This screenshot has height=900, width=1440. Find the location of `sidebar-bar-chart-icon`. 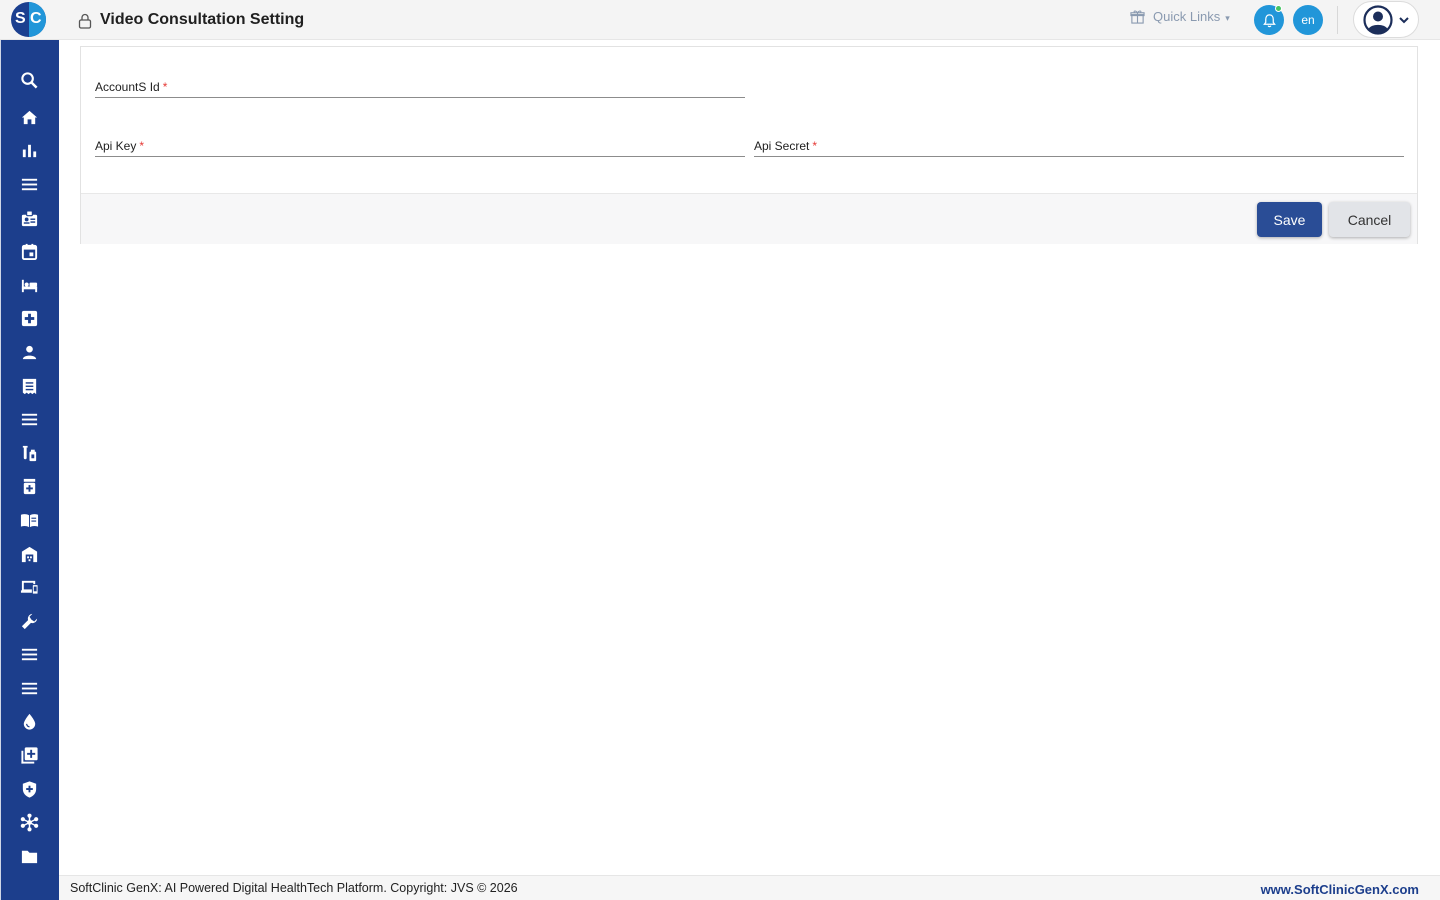

sidebar-bar-chart-icon is located at coordinates (29, 150).